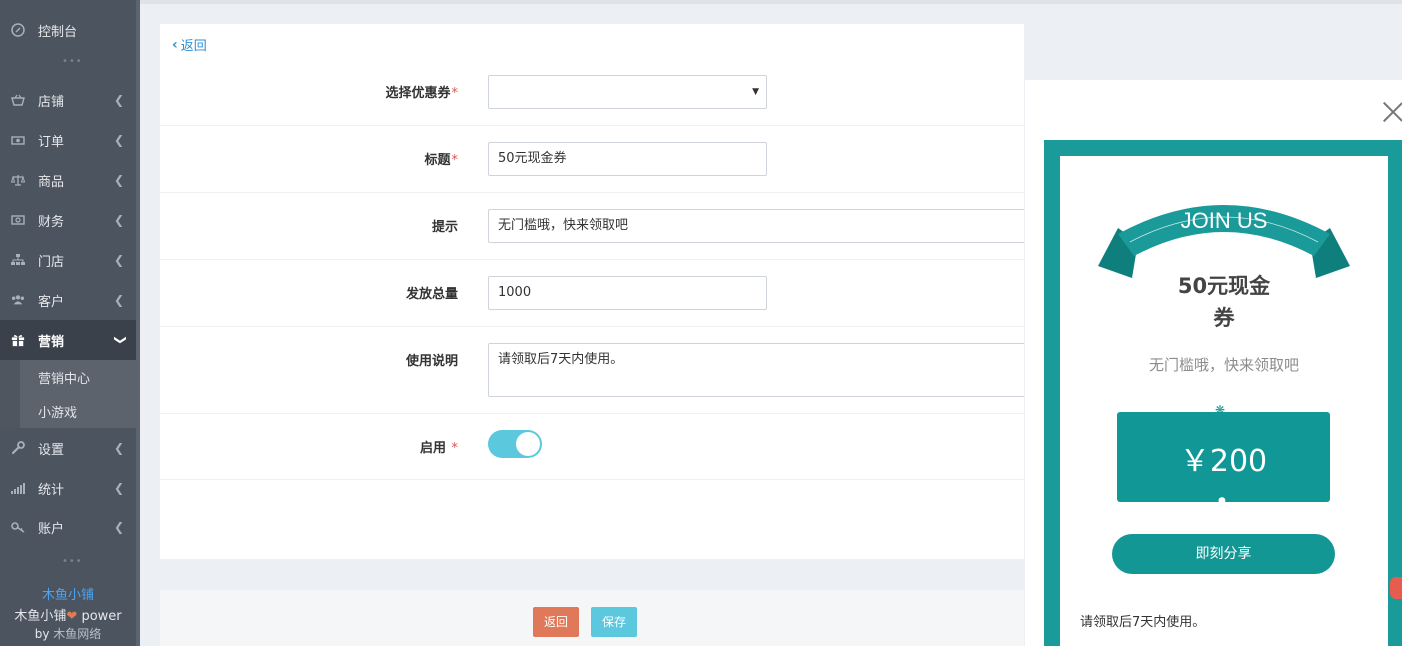  I want to click on basket-icon, so click(18, 100).